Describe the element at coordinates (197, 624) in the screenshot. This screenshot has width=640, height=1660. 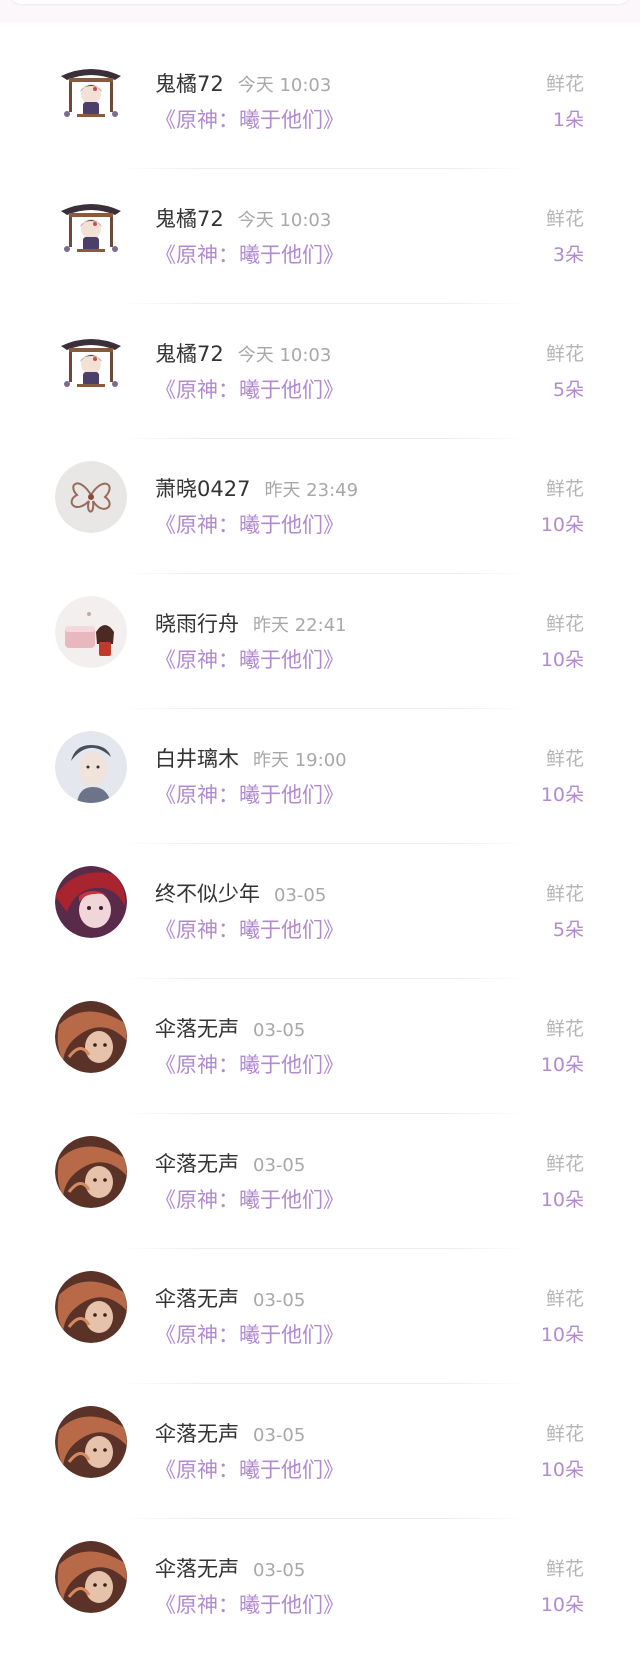
I see `user-name: 晓雨行舟` at that location.